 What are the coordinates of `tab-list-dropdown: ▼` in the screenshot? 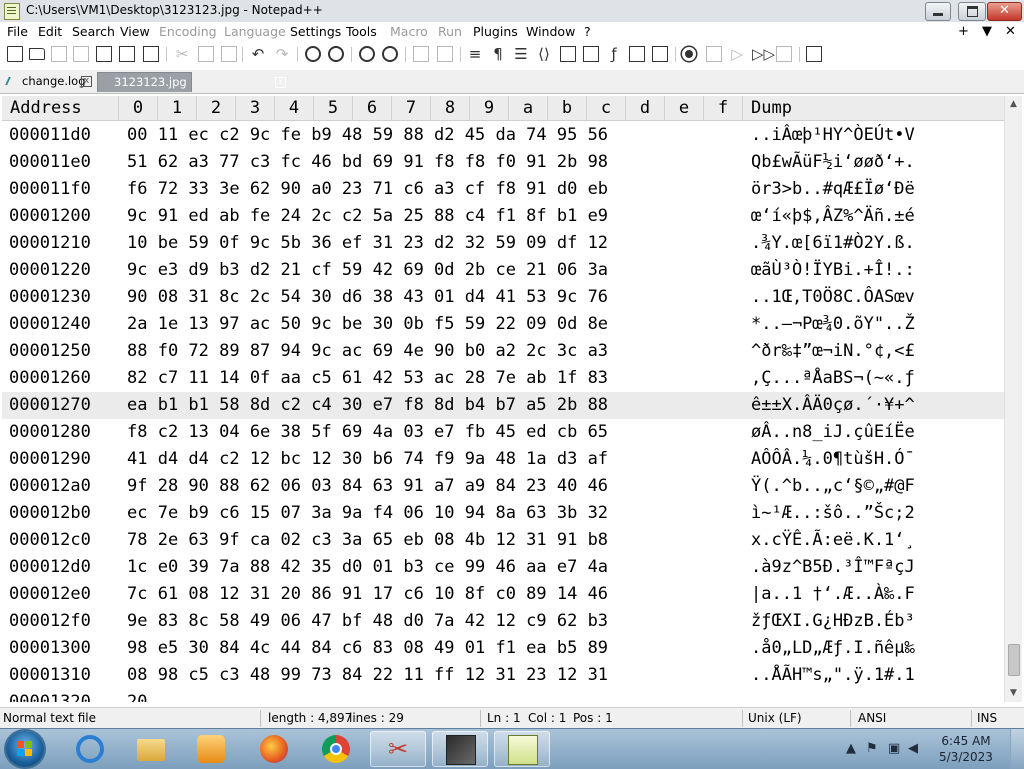 It's located at (987, 31).